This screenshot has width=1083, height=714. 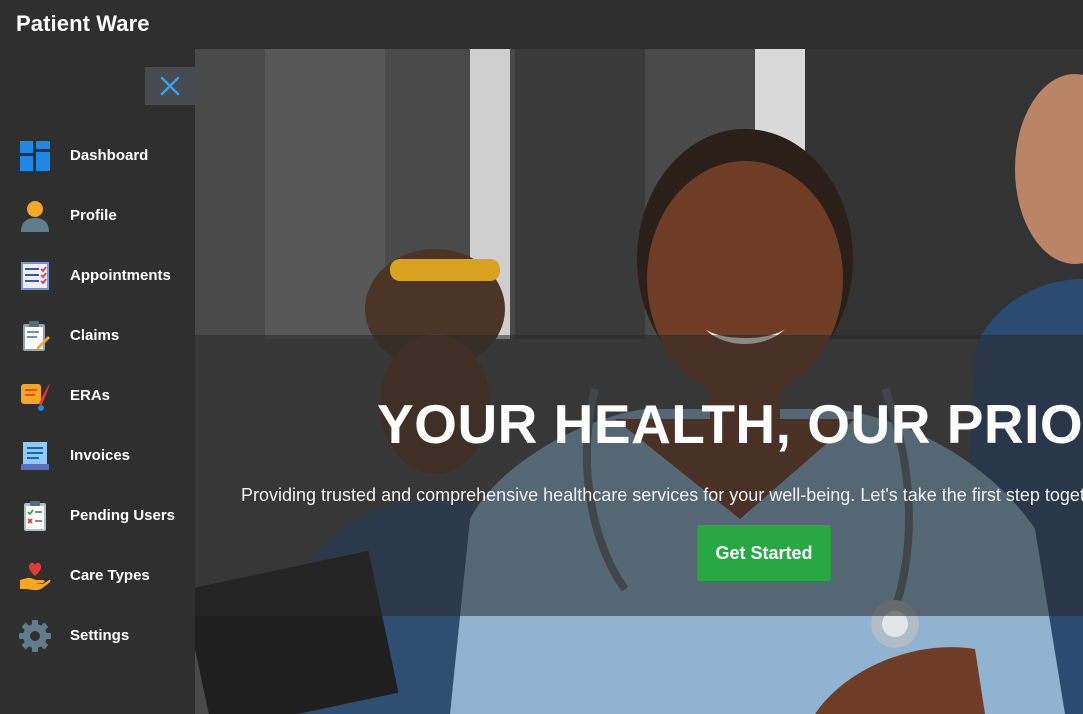 I want to click on pending-list-icon, so click(x=35, y=516).